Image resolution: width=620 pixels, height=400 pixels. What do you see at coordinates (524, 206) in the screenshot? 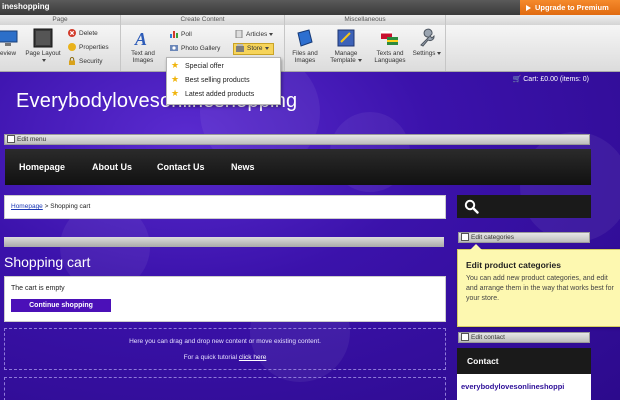
I see `search-box` at bounding box center [524, 206].